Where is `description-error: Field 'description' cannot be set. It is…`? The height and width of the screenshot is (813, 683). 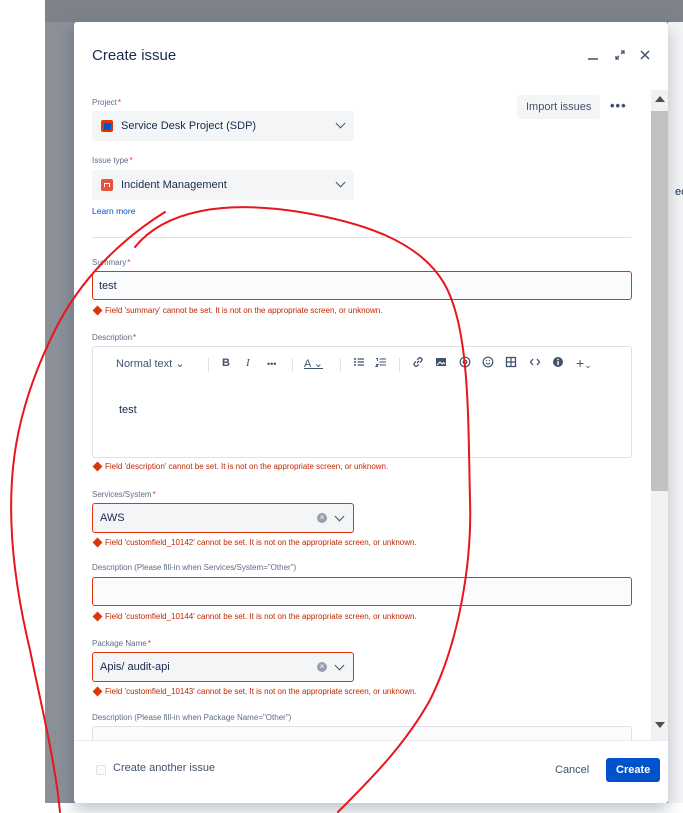
description-error: Field 'description' cannot be set. It is… is located at coordinates (240, 466).